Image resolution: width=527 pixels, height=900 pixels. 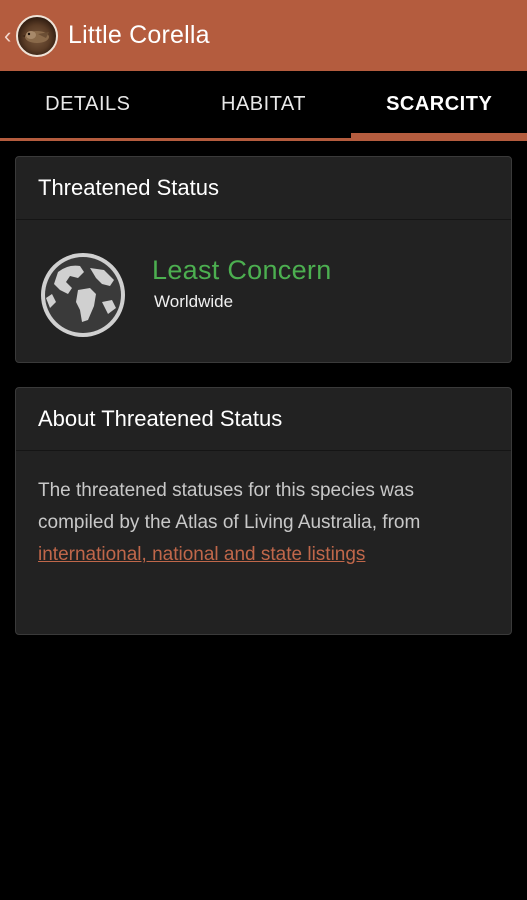 I want to click on status-text-group: Least Concern Worldwide, so click(x=242, y=283).